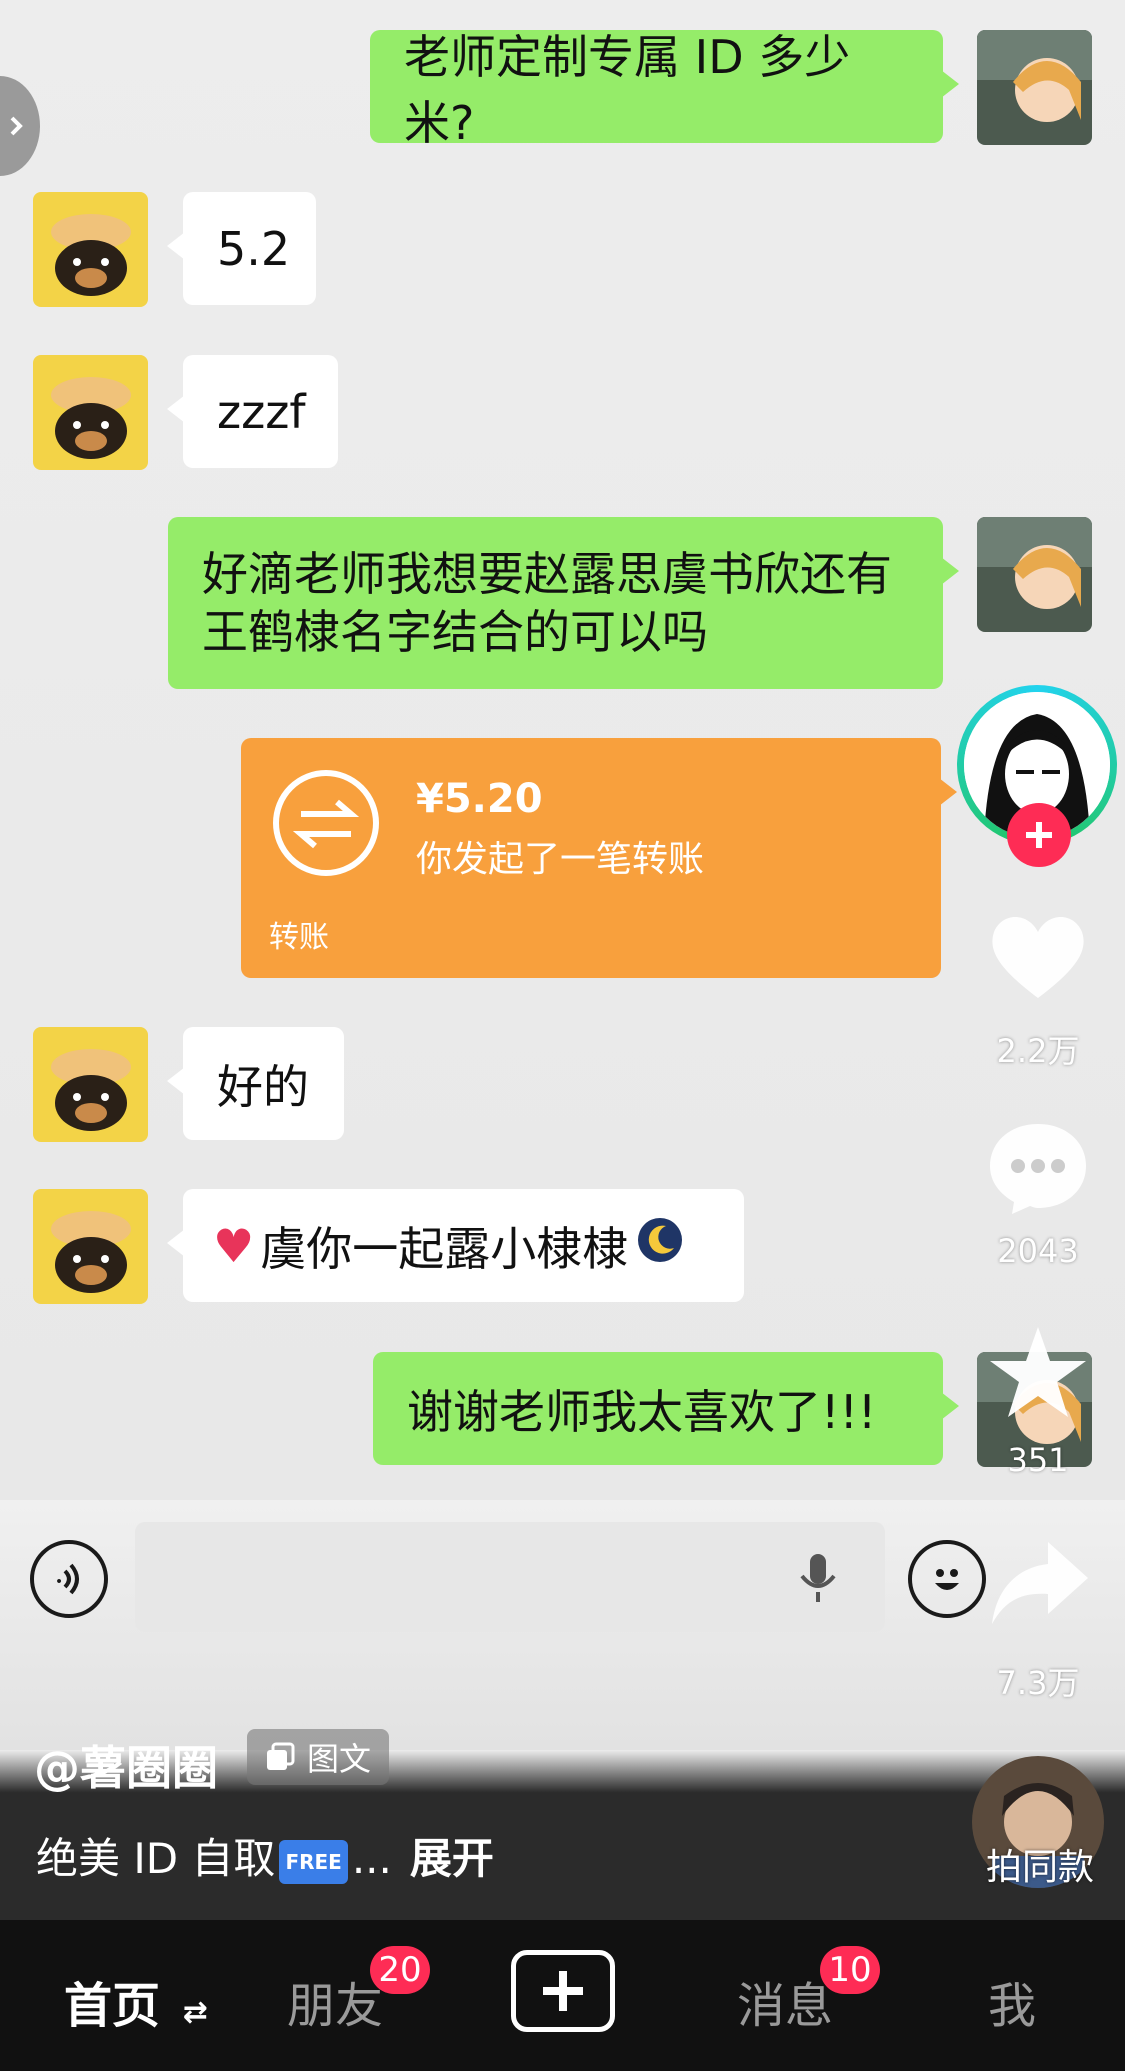  What do you see at coordinates (126, 1765) in the screenshot?
I see `author-handle: @薯圈圈` at bounding box center [126, 1765].